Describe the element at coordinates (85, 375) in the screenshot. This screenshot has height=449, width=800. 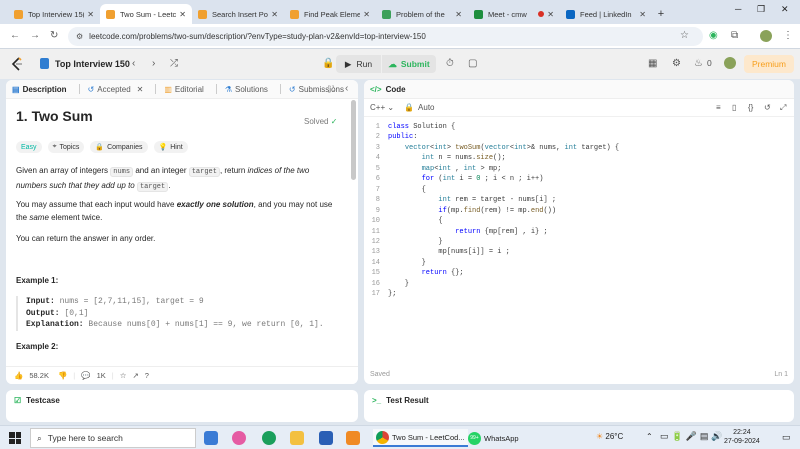
I see `comment-icon: 💬` at that location.